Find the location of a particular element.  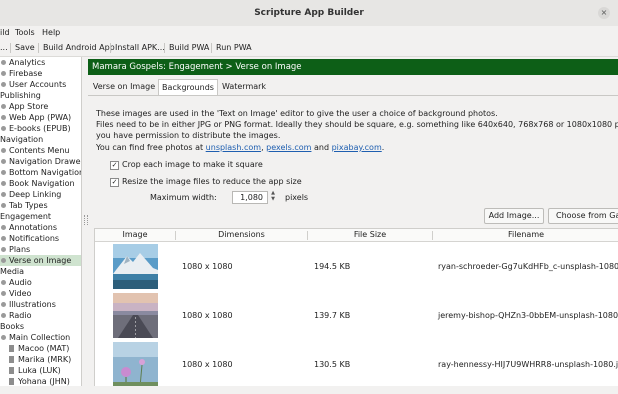

build-pwa-button: Build PWA is located at coordinates (189, 48).